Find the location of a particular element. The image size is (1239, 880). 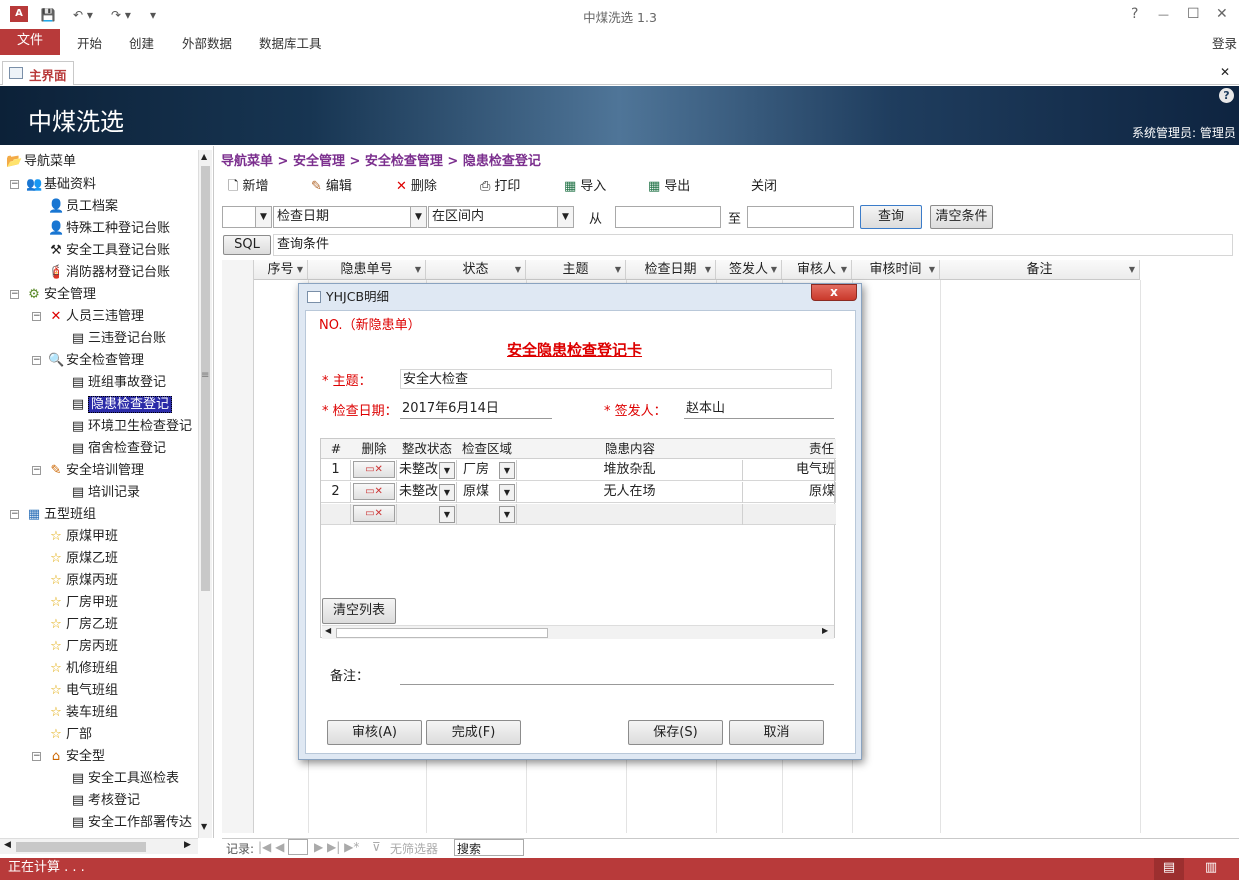

tab-database-tools: 数据库工具 is located at coordinates (290, 42).